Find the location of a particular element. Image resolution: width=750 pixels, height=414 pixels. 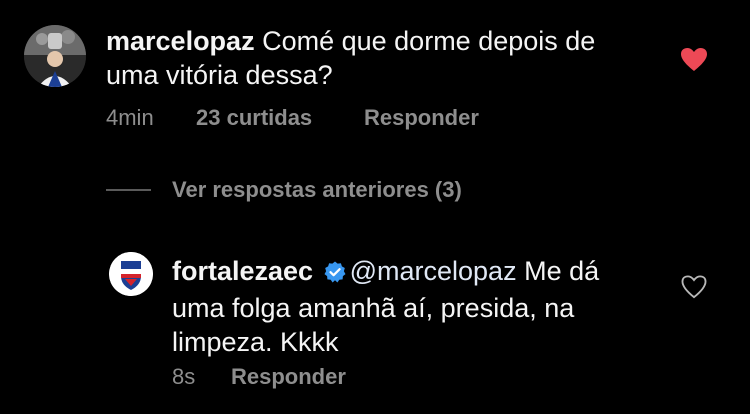

replies-divider-line is located at coordinates (128, 190).